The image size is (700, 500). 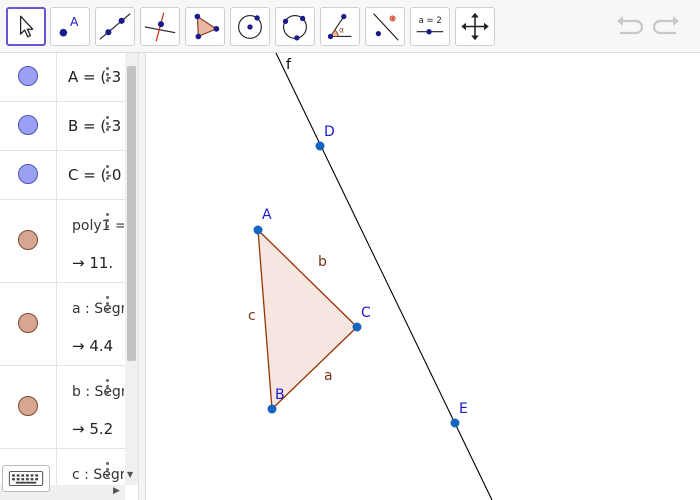 I want to click on redo-button, so click(x=667, y=26).